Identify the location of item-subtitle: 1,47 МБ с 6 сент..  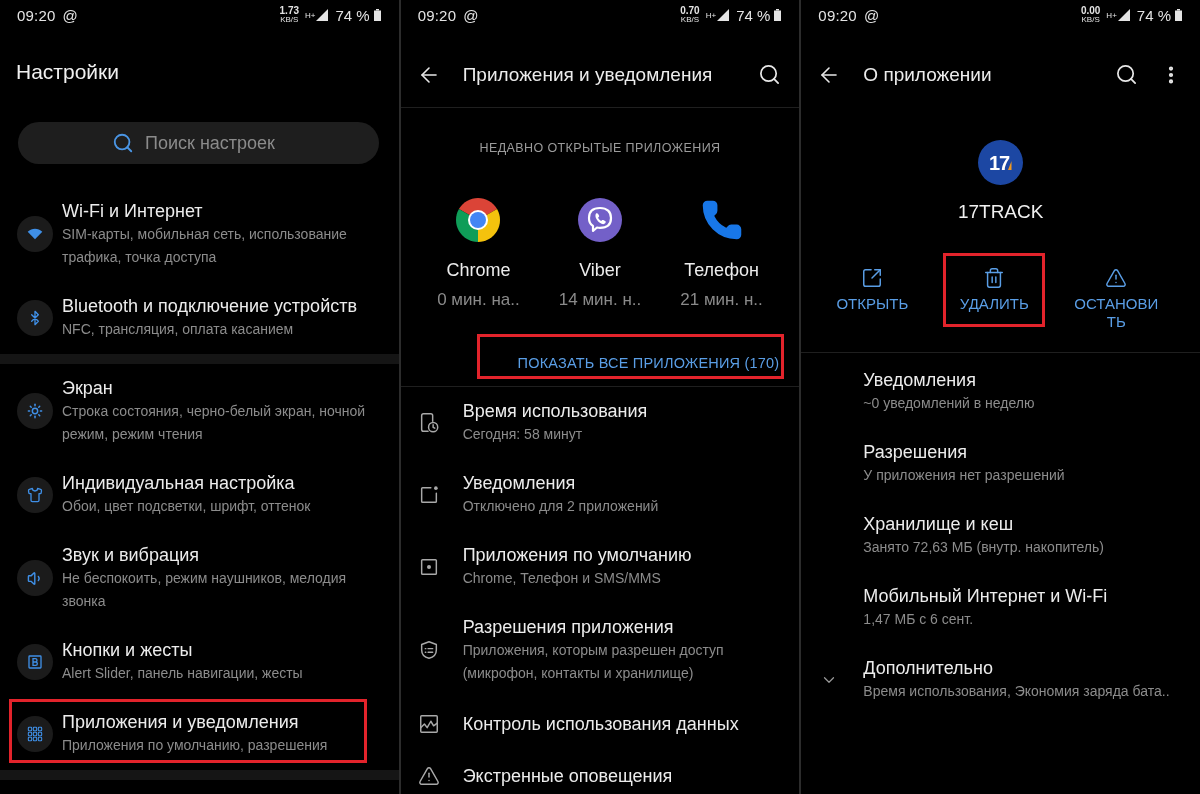
(919, 619).